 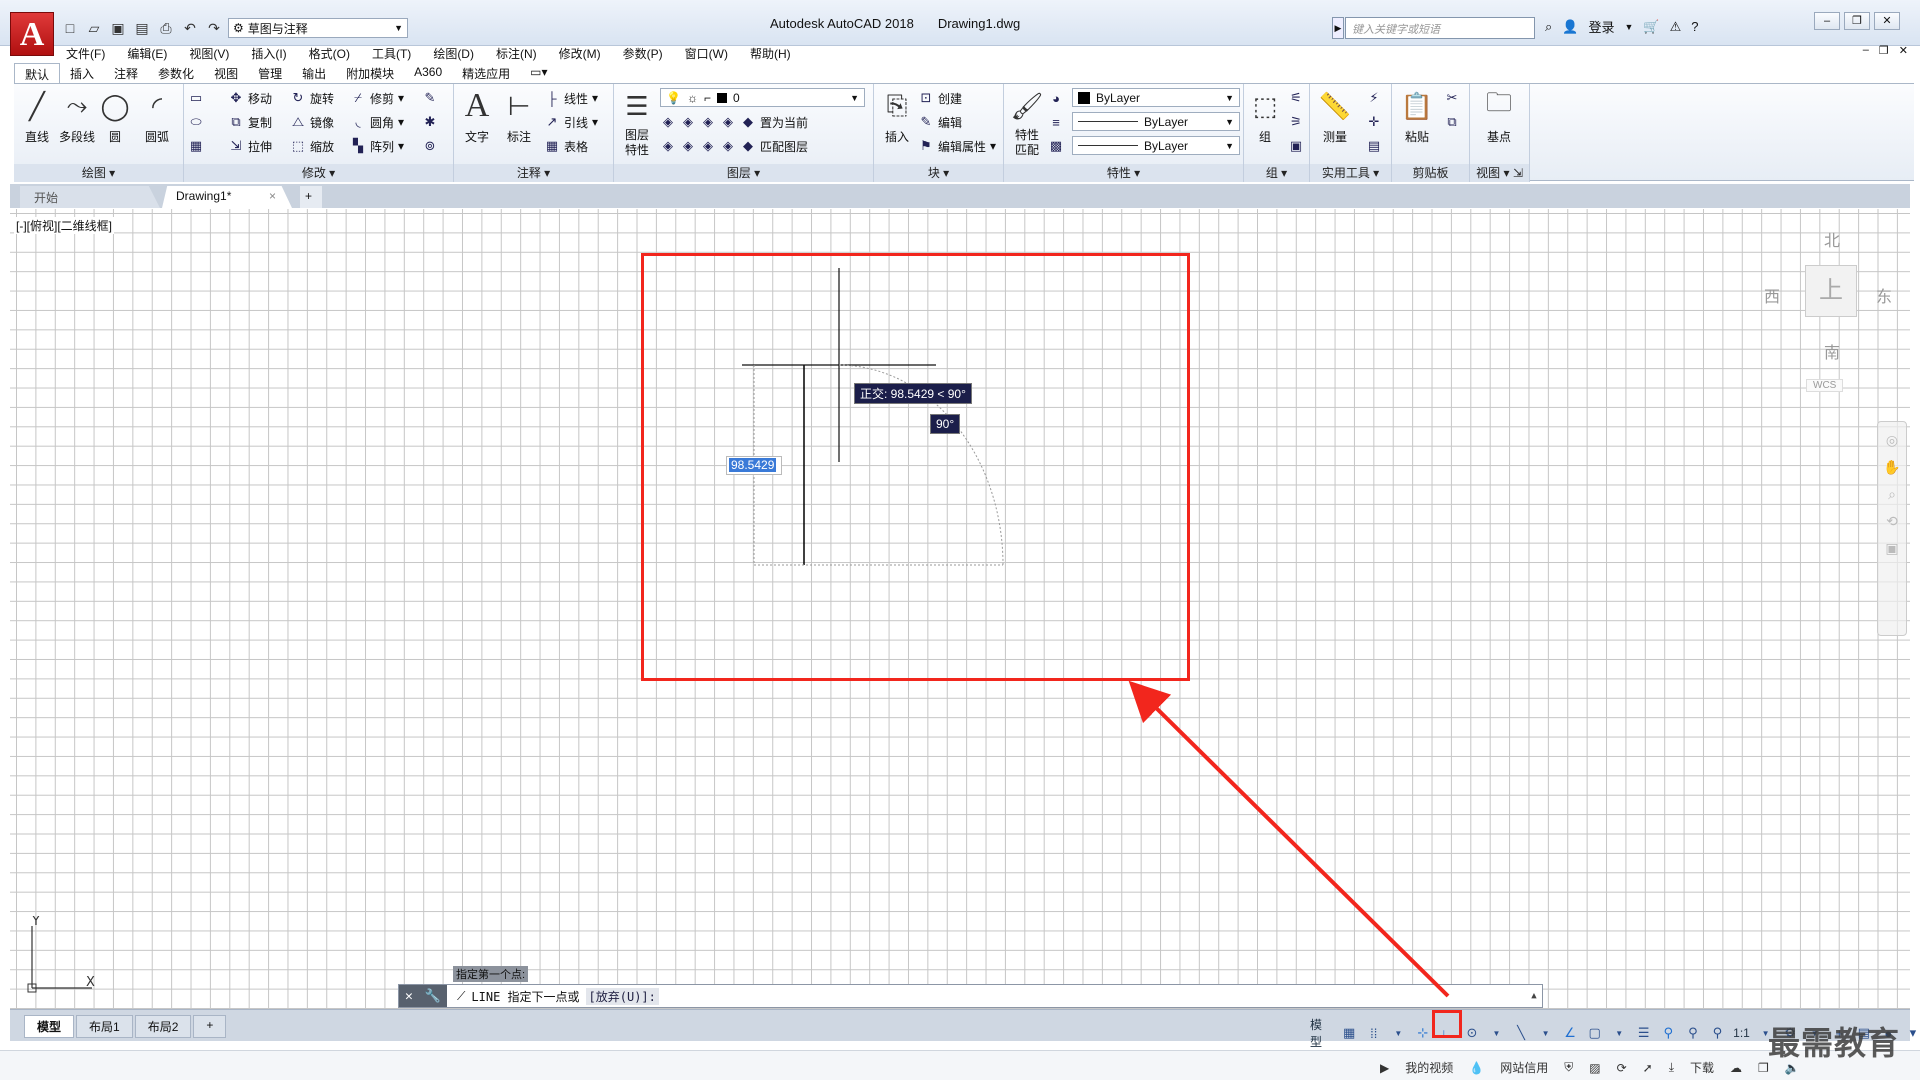 What do you see at coordinates (428, 73) in the screenshot?
I see `tab-a360: A360` at bounding box center [428, 73].